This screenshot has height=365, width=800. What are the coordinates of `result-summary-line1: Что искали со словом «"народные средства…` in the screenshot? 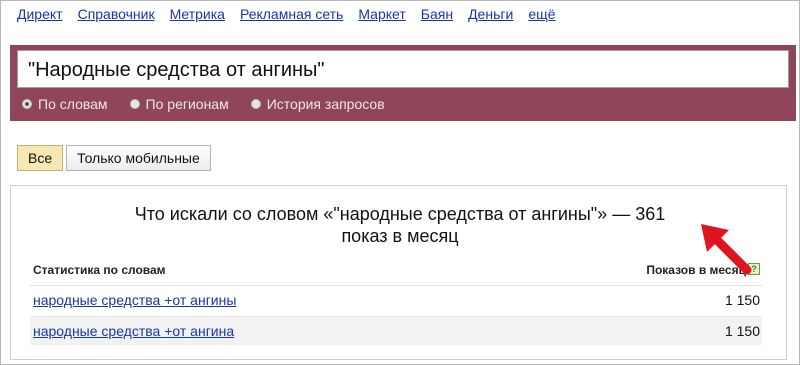 It's located at (400, 214).